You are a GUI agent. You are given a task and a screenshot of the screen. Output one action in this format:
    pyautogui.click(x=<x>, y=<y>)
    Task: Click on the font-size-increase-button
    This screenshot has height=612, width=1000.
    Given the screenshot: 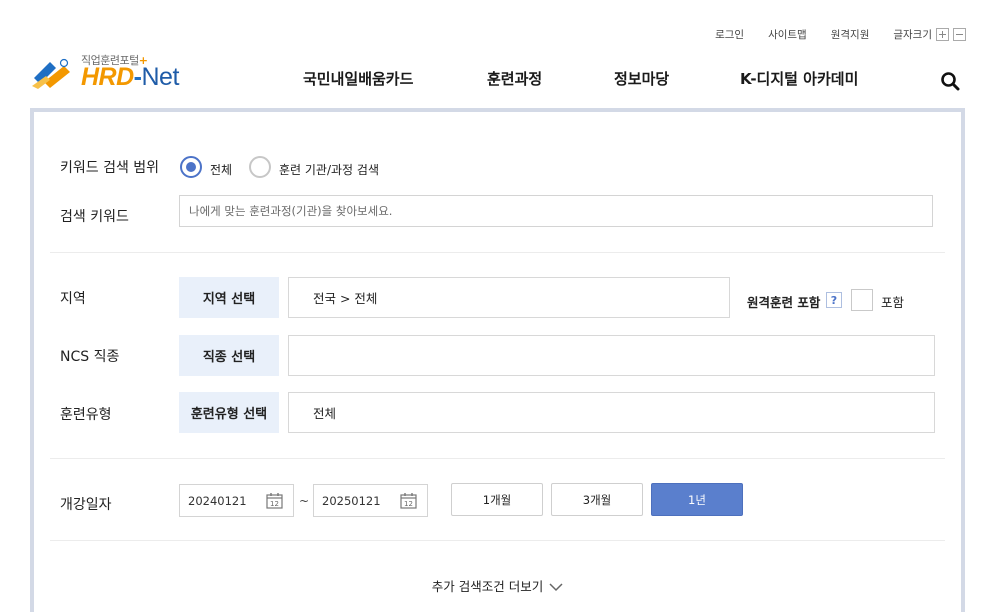 What is the action you would take?
    pyautogui.click(x=942, y=34)
    